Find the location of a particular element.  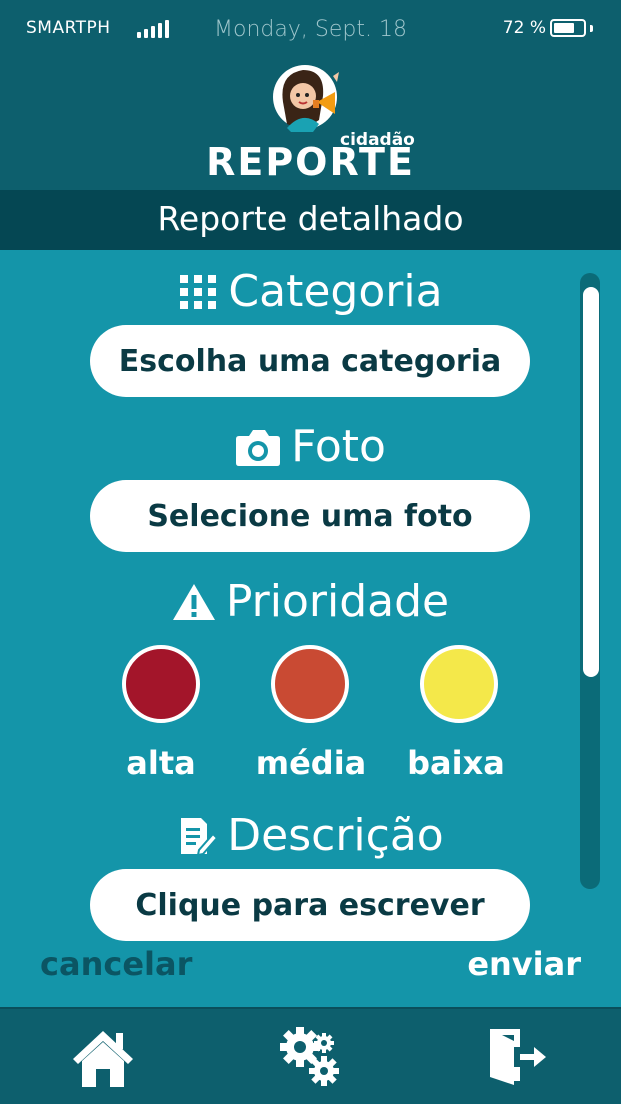

priority-low-label: baixa is located at coordinates (456, 763).